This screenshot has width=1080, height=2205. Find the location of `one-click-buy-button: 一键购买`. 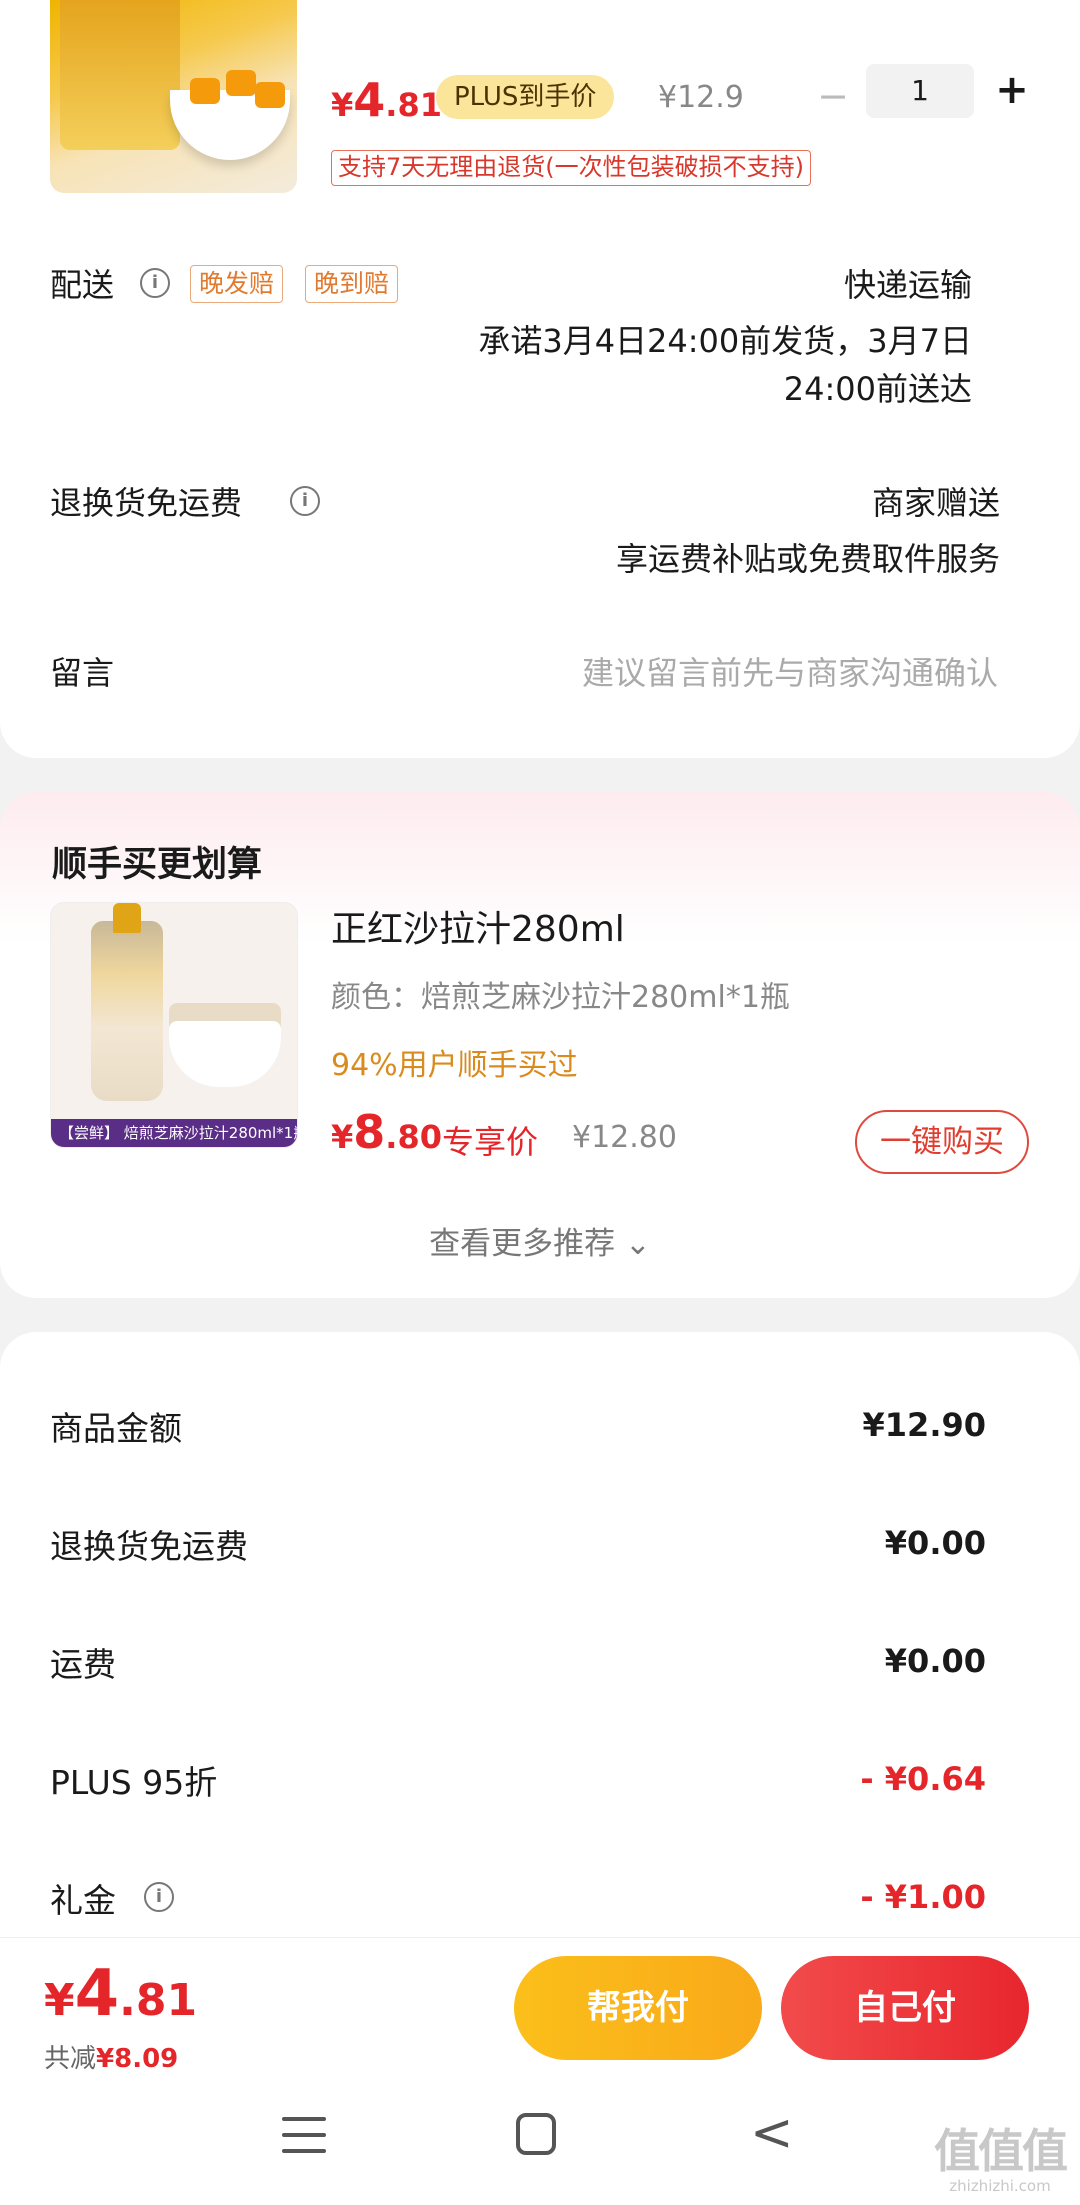

one-click-buy-button: 一键购买 is located at coordinates (942, 1142).